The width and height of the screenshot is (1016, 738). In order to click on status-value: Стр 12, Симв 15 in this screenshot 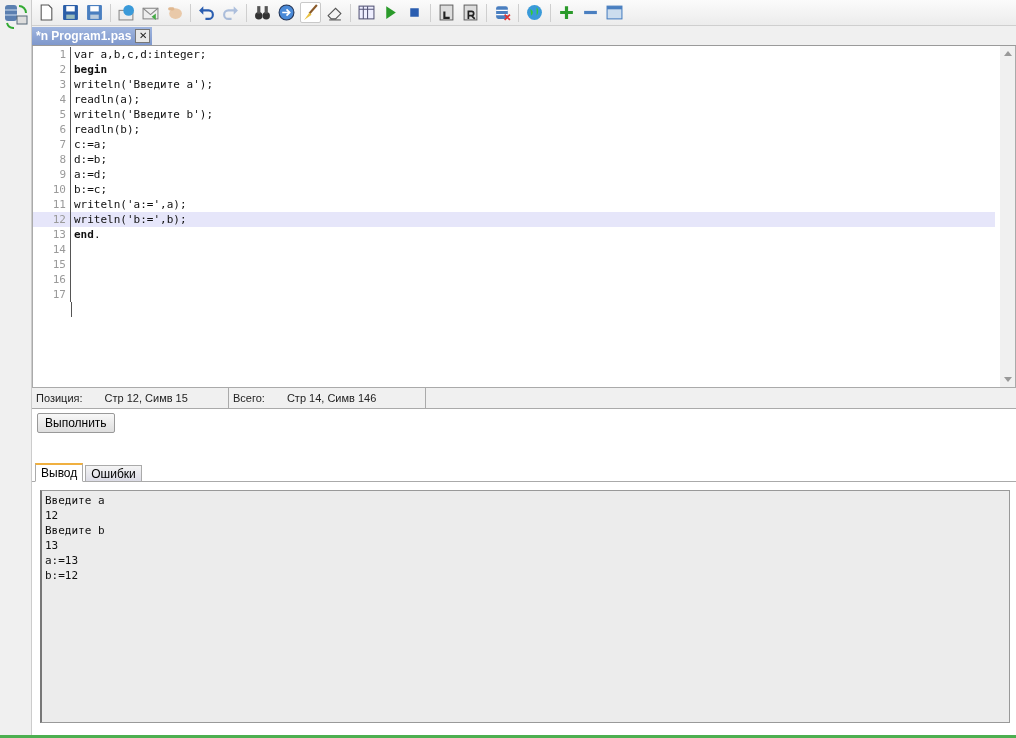, I will do `click(146, 398)`.